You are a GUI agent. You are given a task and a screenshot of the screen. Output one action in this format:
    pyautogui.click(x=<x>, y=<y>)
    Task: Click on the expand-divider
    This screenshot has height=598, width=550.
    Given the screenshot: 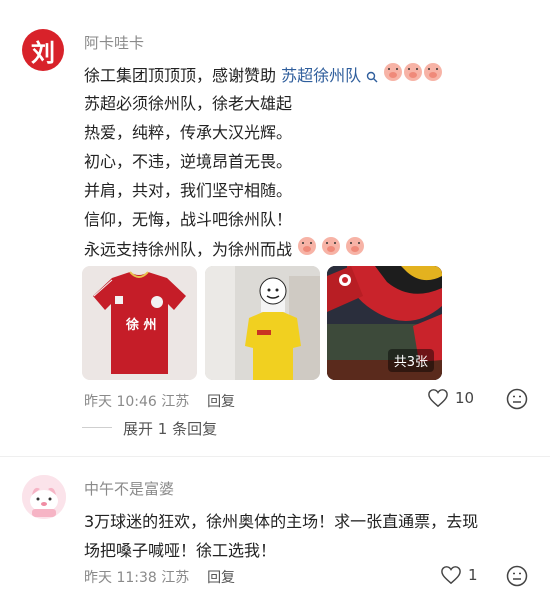 What is the action you would take?
    pyautogui.click(x=97, y=427)
    